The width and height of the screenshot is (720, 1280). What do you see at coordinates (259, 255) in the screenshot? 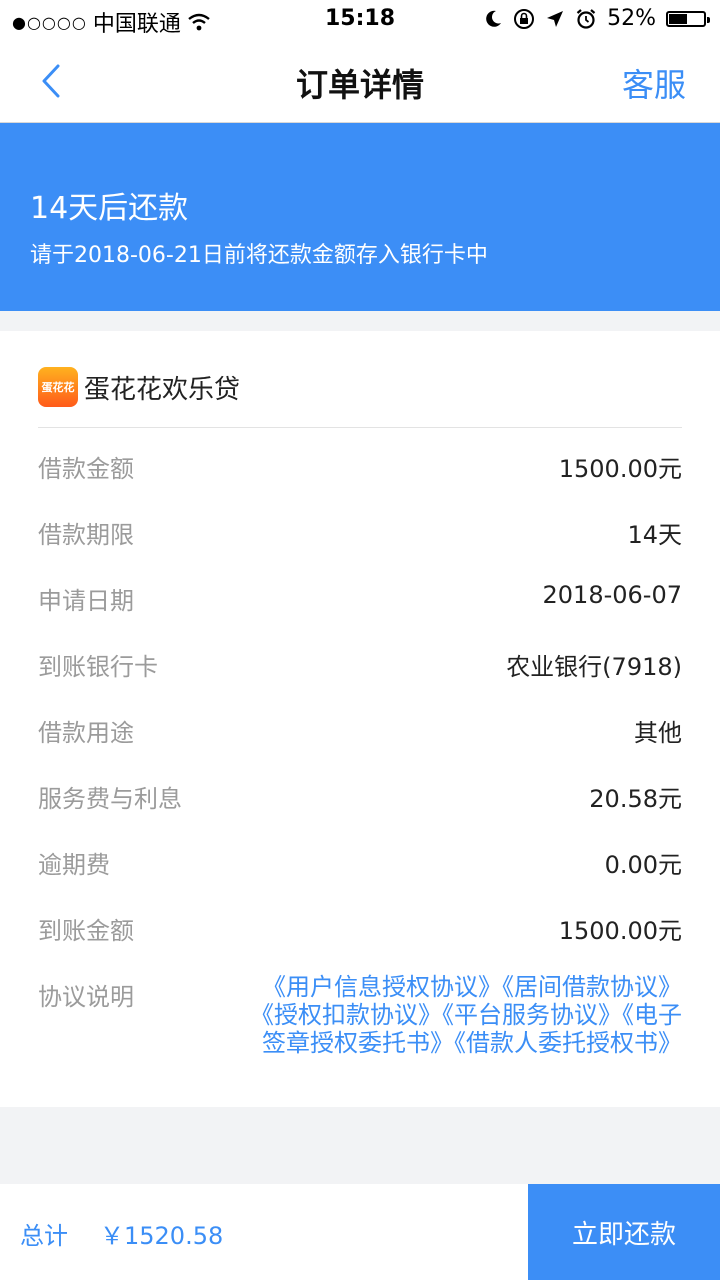
I see `repayment-instruction: 请于2018-06-21日前将还款金额存入银行卡中` at bounding box center [259, 255].